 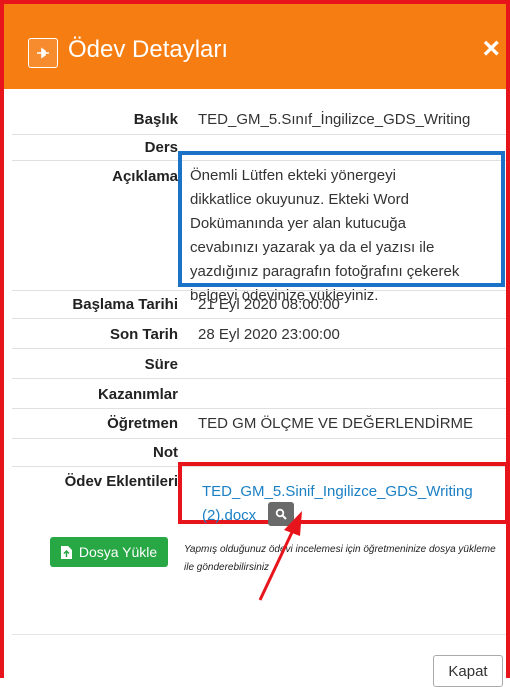 What do you see at coordinates (145, 176) in the screenshot?
I see `description-label: Açıklama` at bounding box center [145, 176].